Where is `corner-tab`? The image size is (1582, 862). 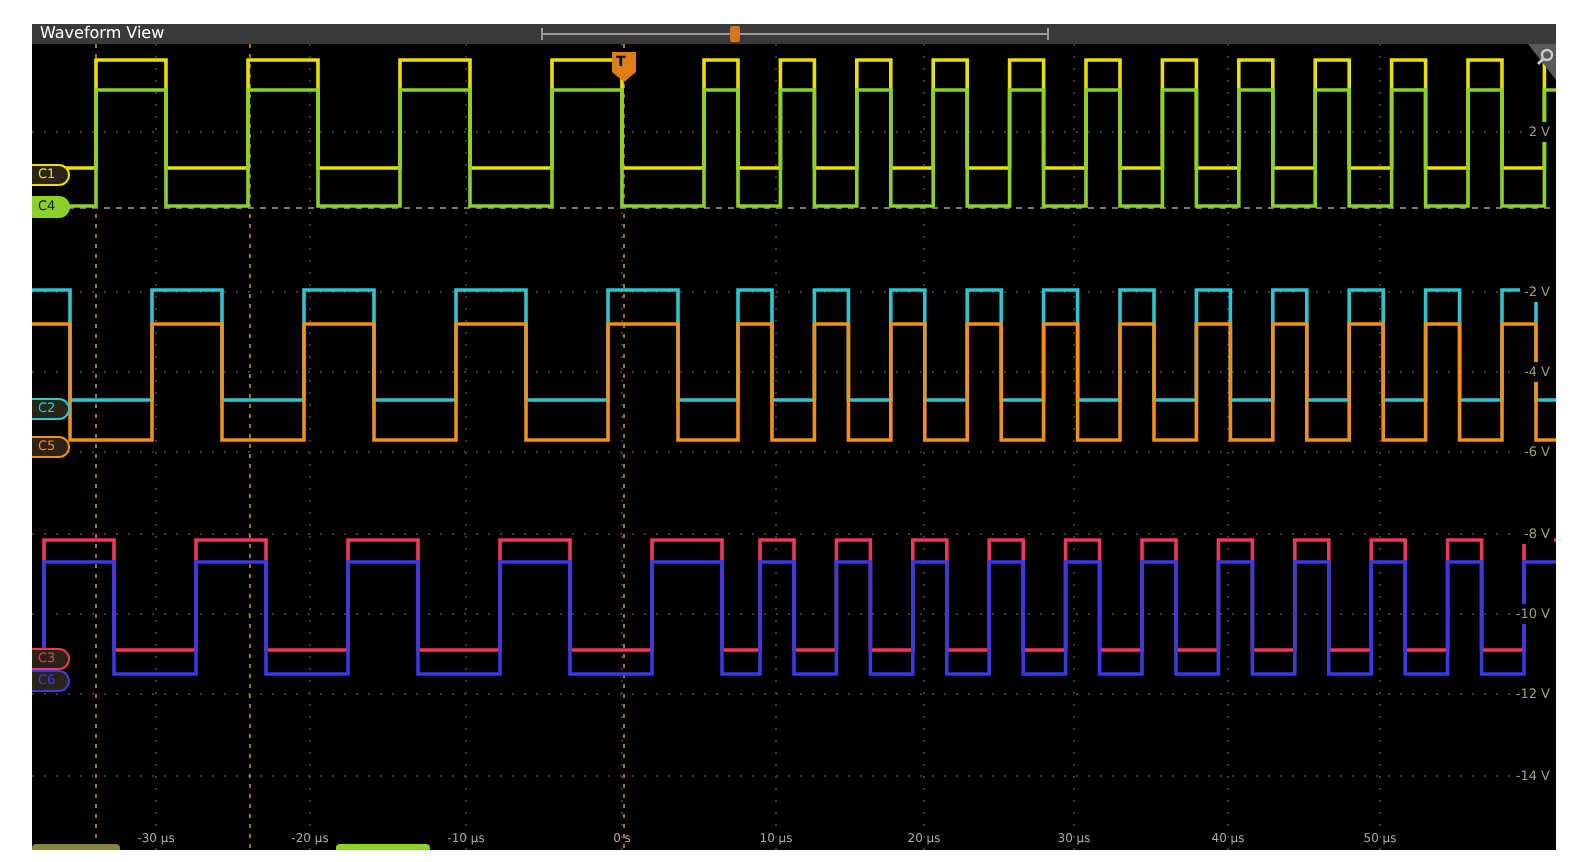
corner-tab is located at coordinates (1542, 62).